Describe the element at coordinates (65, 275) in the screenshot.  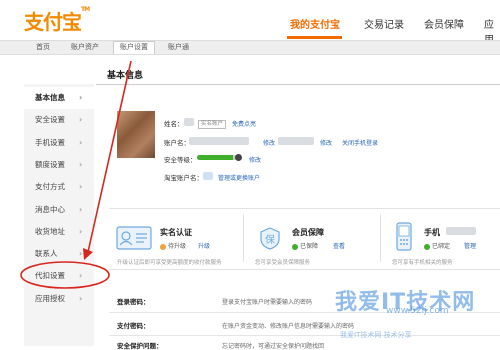
I see `annotation-ellipse` at that location.